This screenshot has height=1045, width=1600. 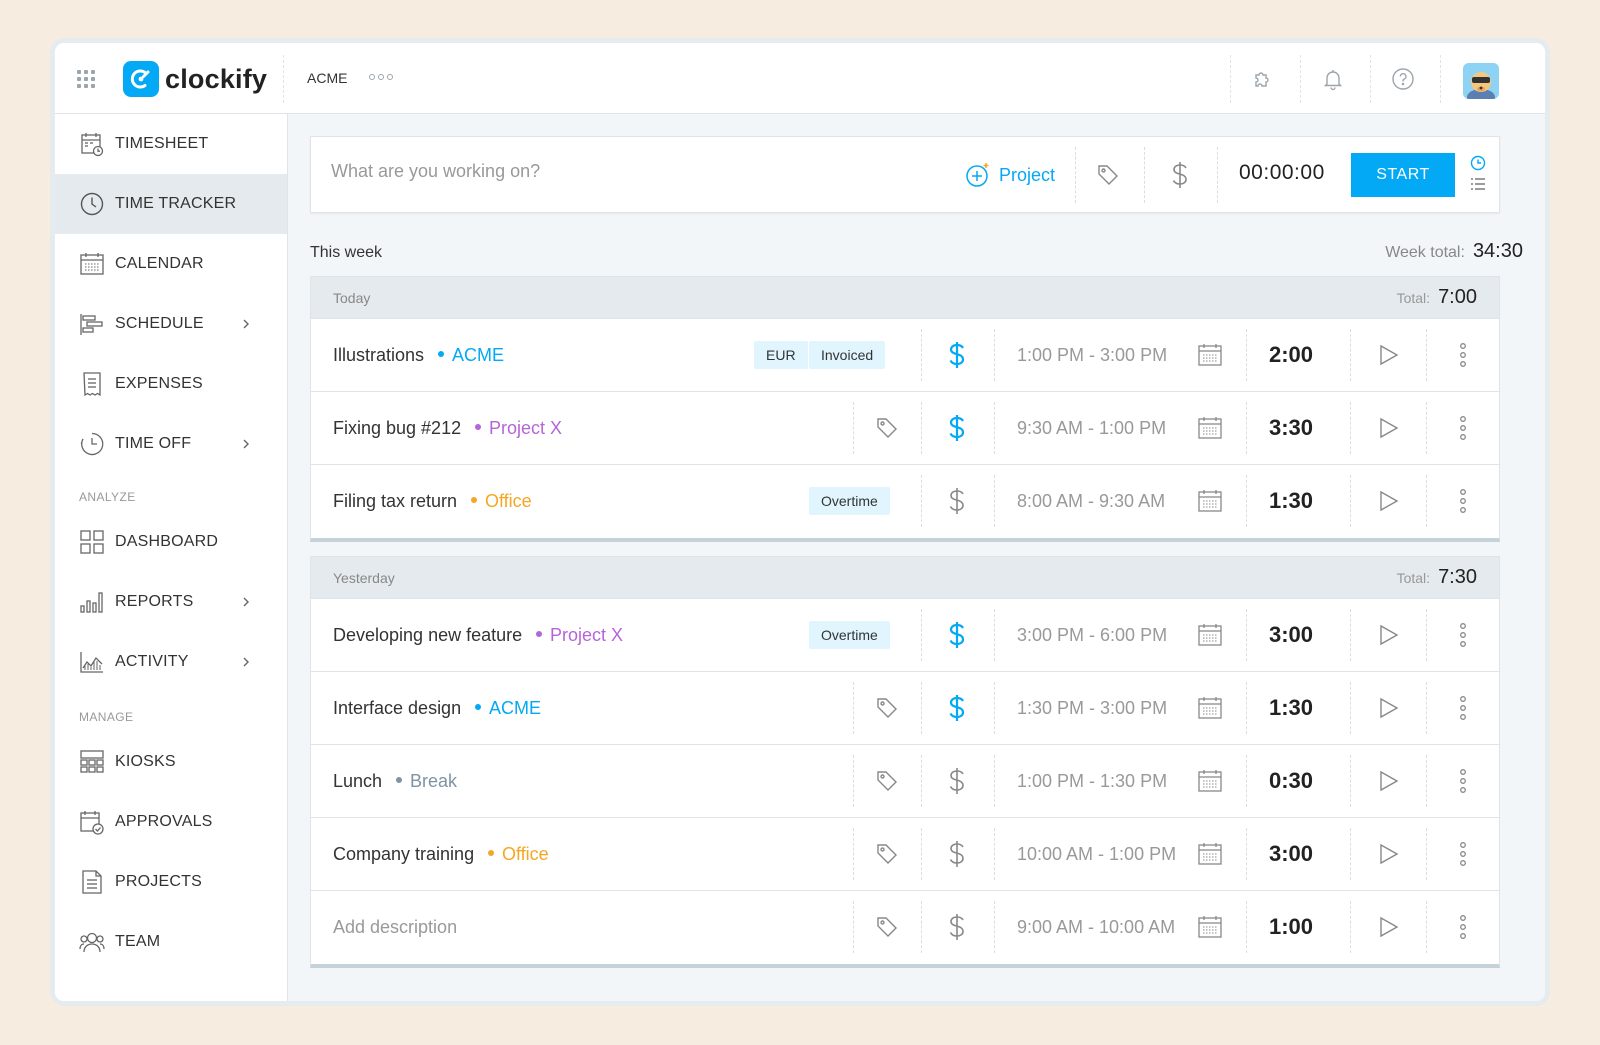 I want to click on entry-description: Filing tax return, so click(x=395, y=501).